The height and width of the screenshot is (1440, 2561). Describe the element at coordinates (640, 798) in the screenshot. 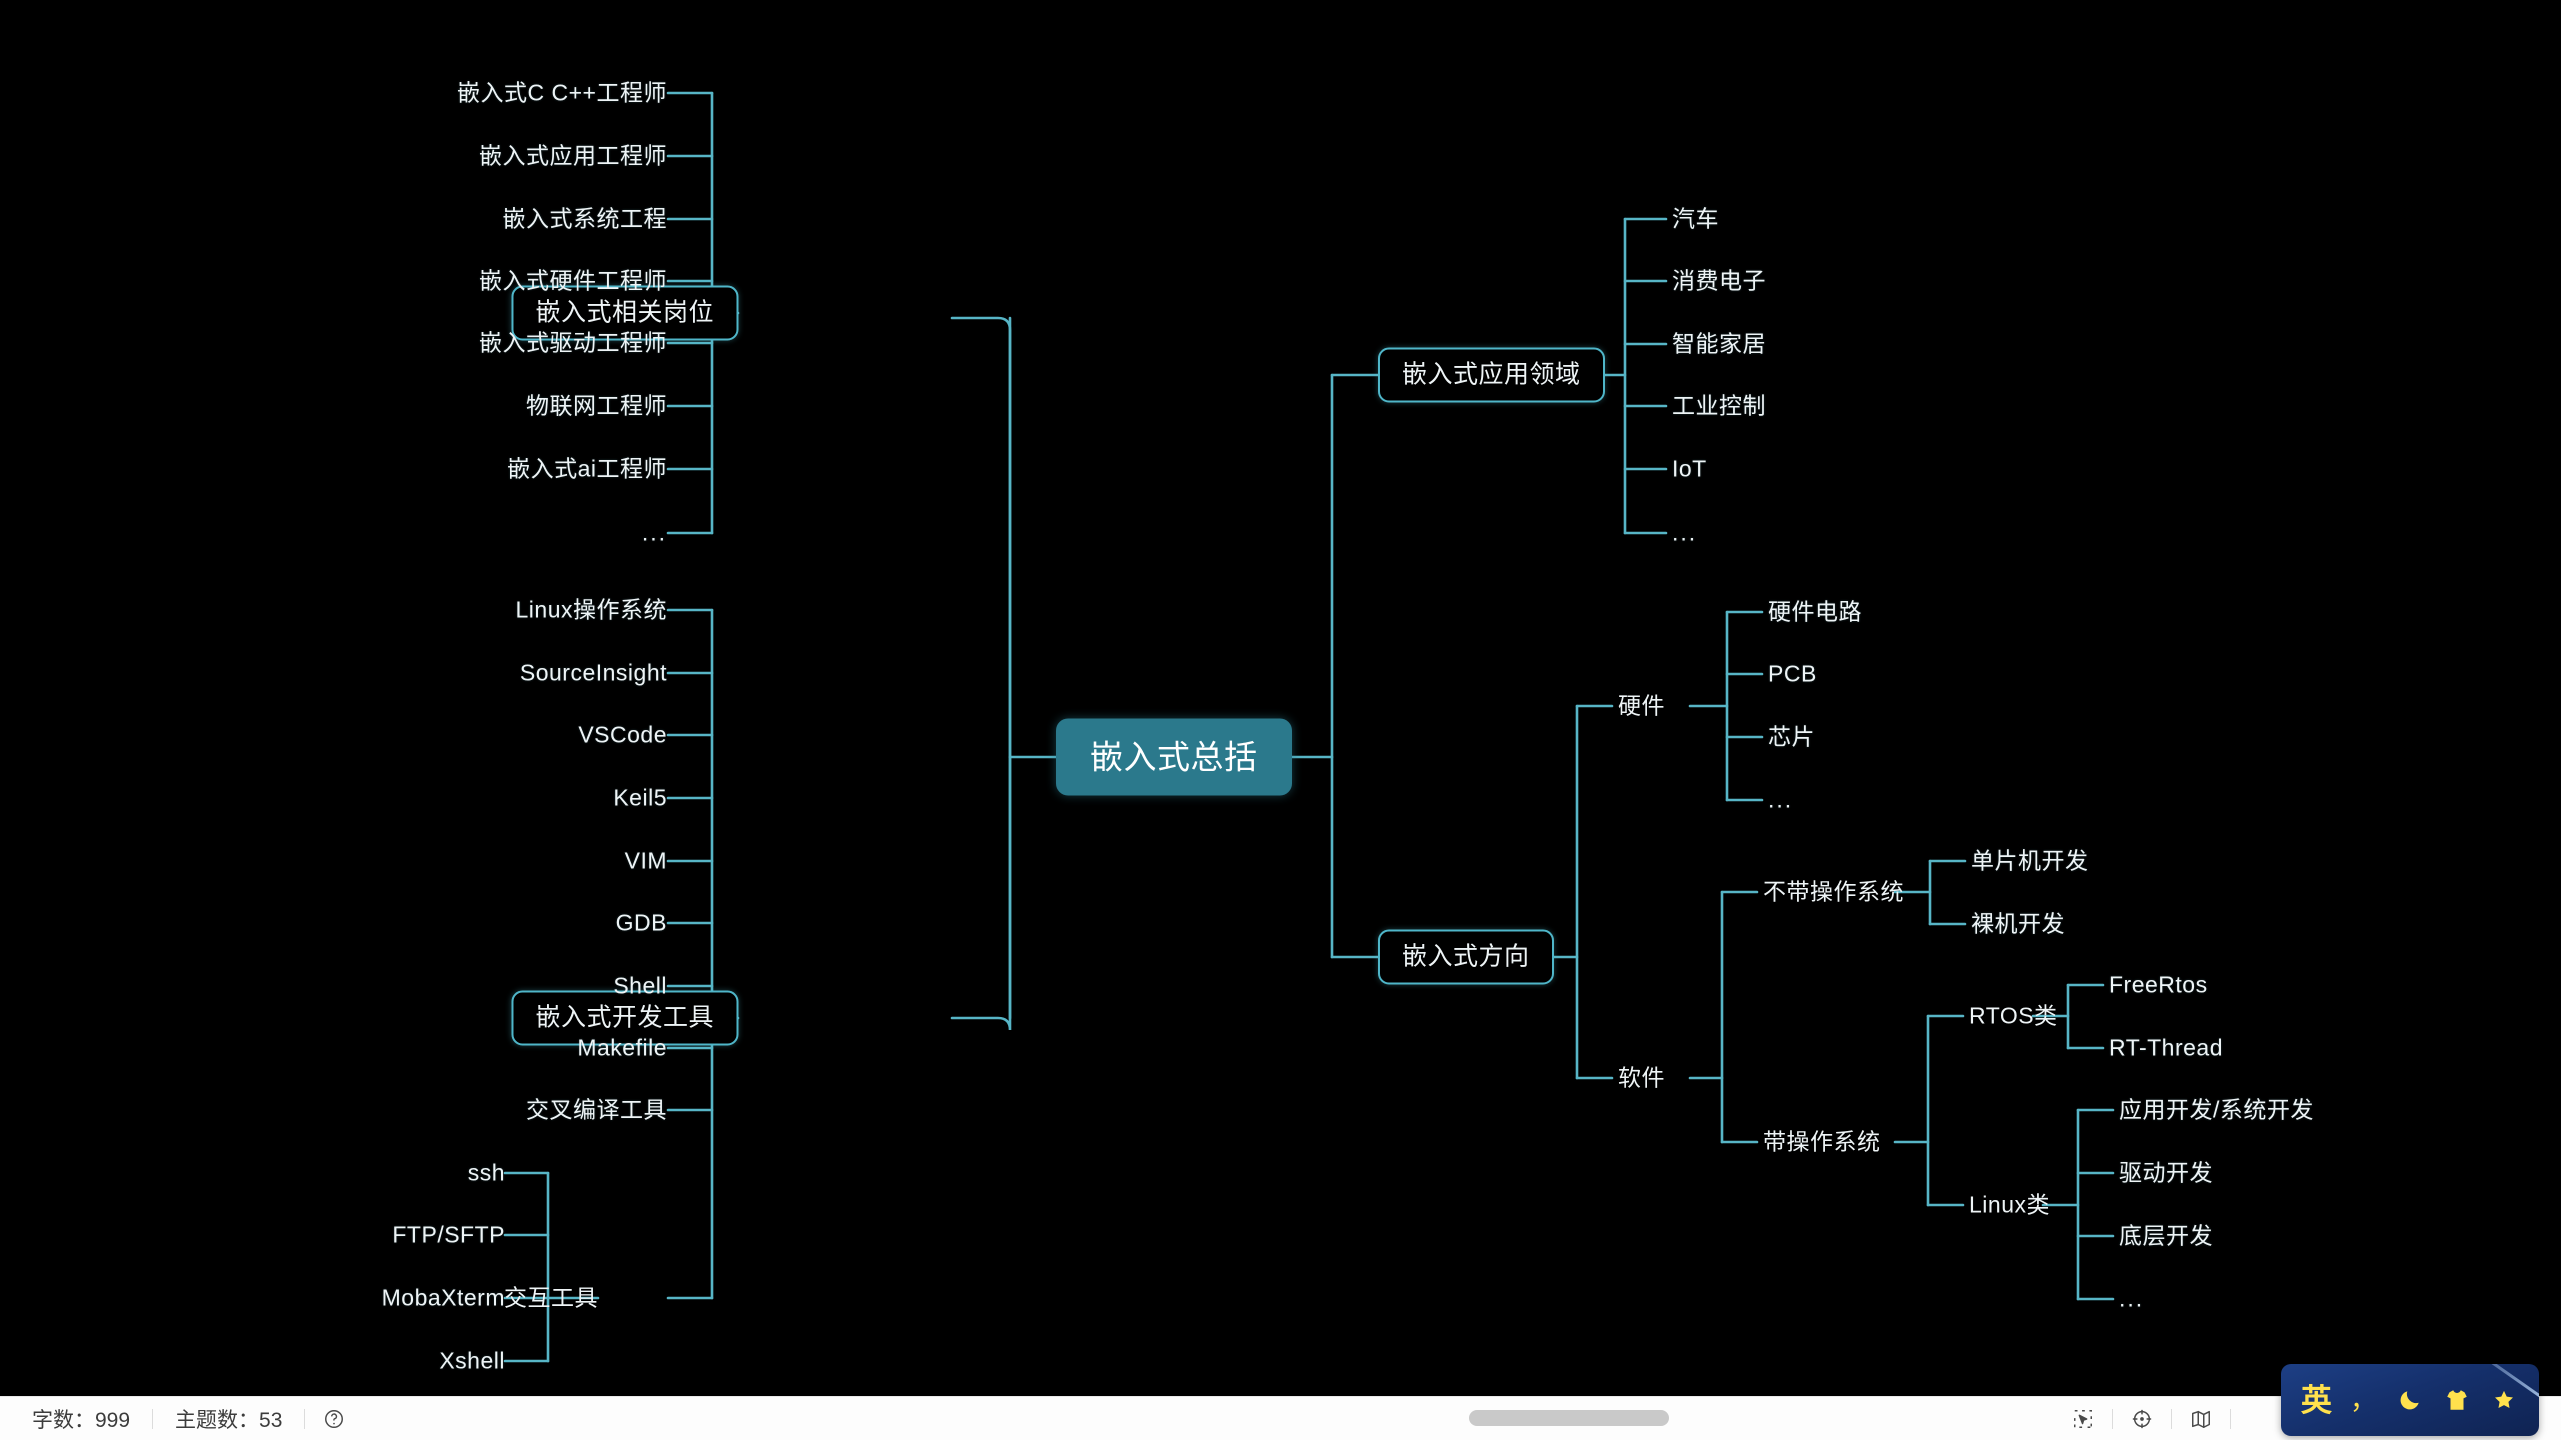

I see `leaf-keil5: Keil5` at that location.